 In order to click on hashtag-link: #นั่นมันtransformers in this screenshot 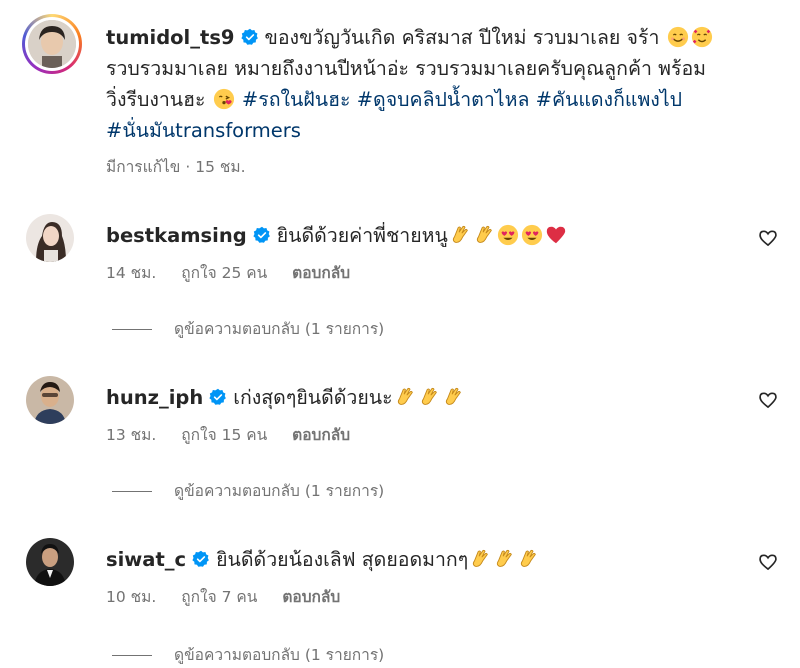, I will do `click(203, 130)`.